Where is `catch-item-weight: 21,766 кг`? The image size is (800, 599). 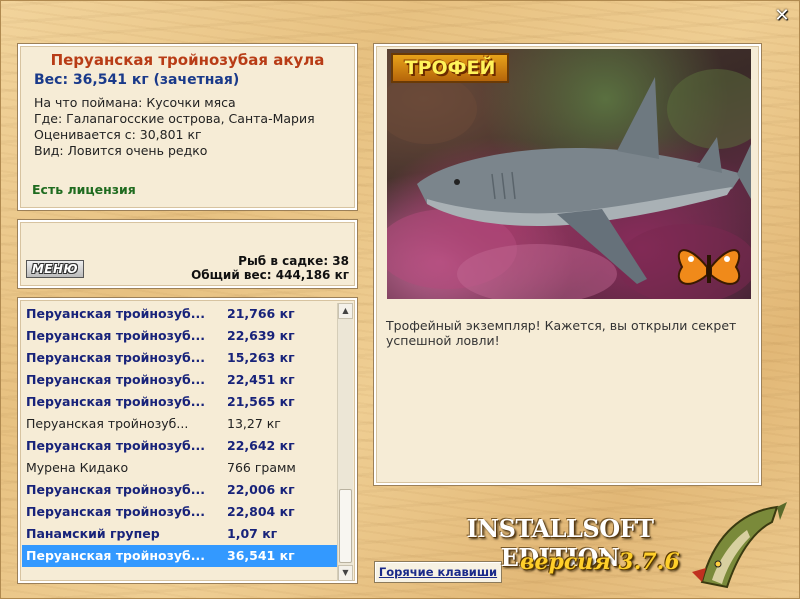
catch-item-weight: 21,766 кг is located at coordinates (261, 313).